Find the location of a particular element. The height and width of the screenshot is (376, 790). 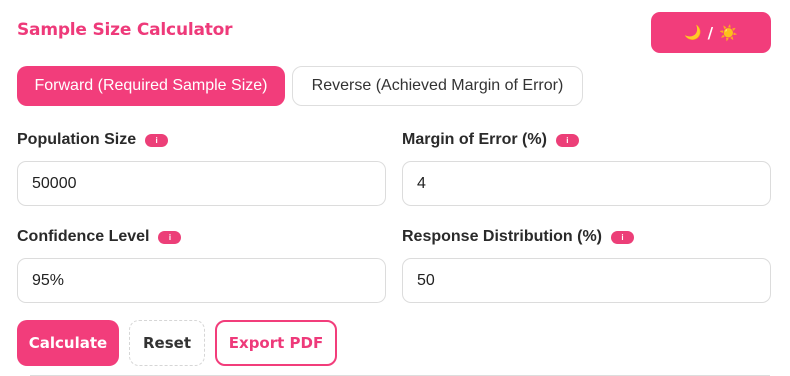

margin-of-error-label: Margin of Error (%) i is located at coordinates (490, 140).